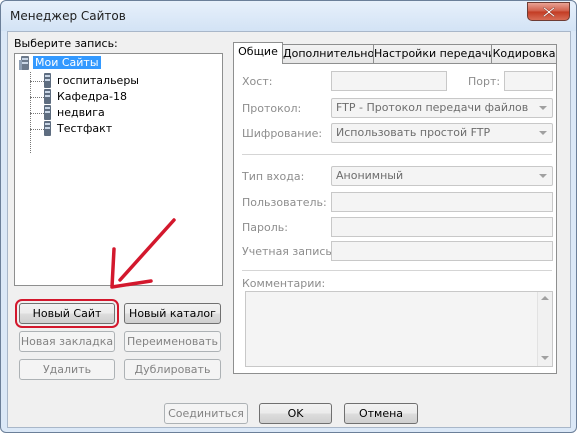 The width and height of the screenshot is (579, 435). I want to click on select-entry-label: Выберите запись:, so click(66, 43).